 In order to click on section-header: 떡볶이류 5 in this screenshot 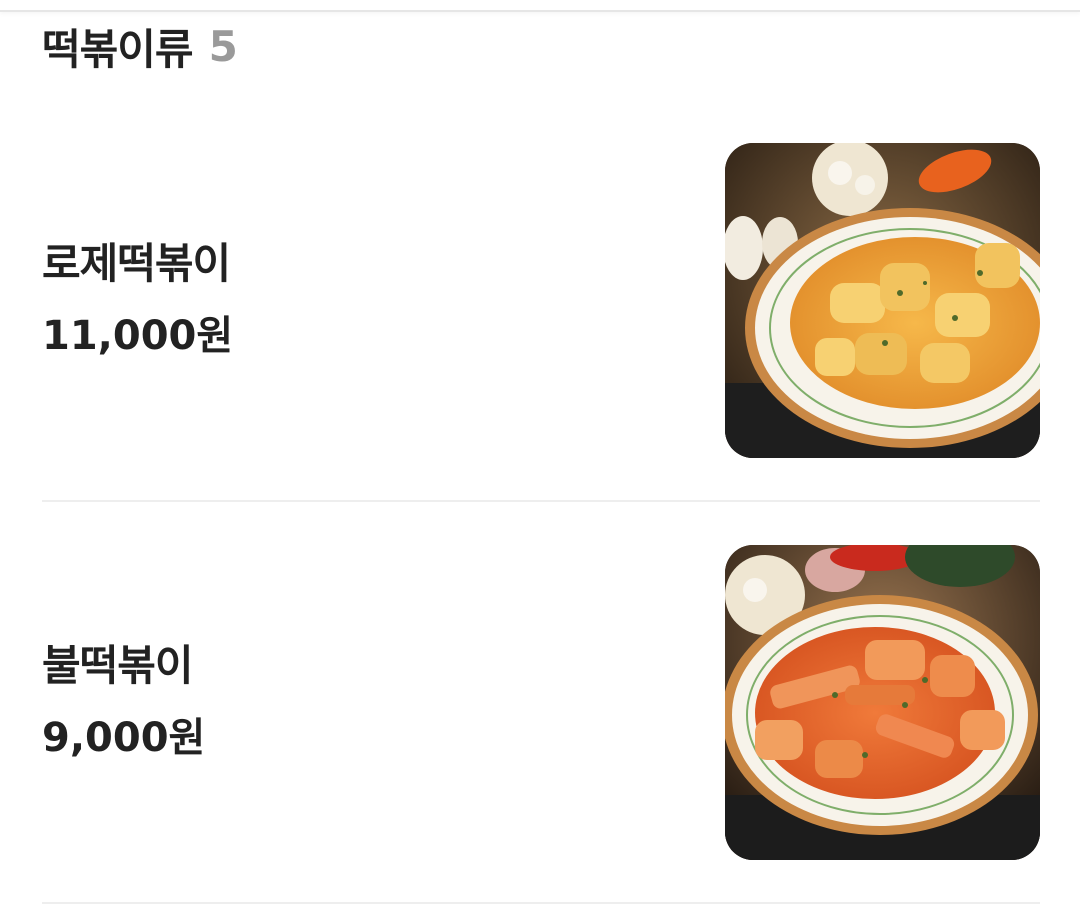, I will do `click(140, 46)`.